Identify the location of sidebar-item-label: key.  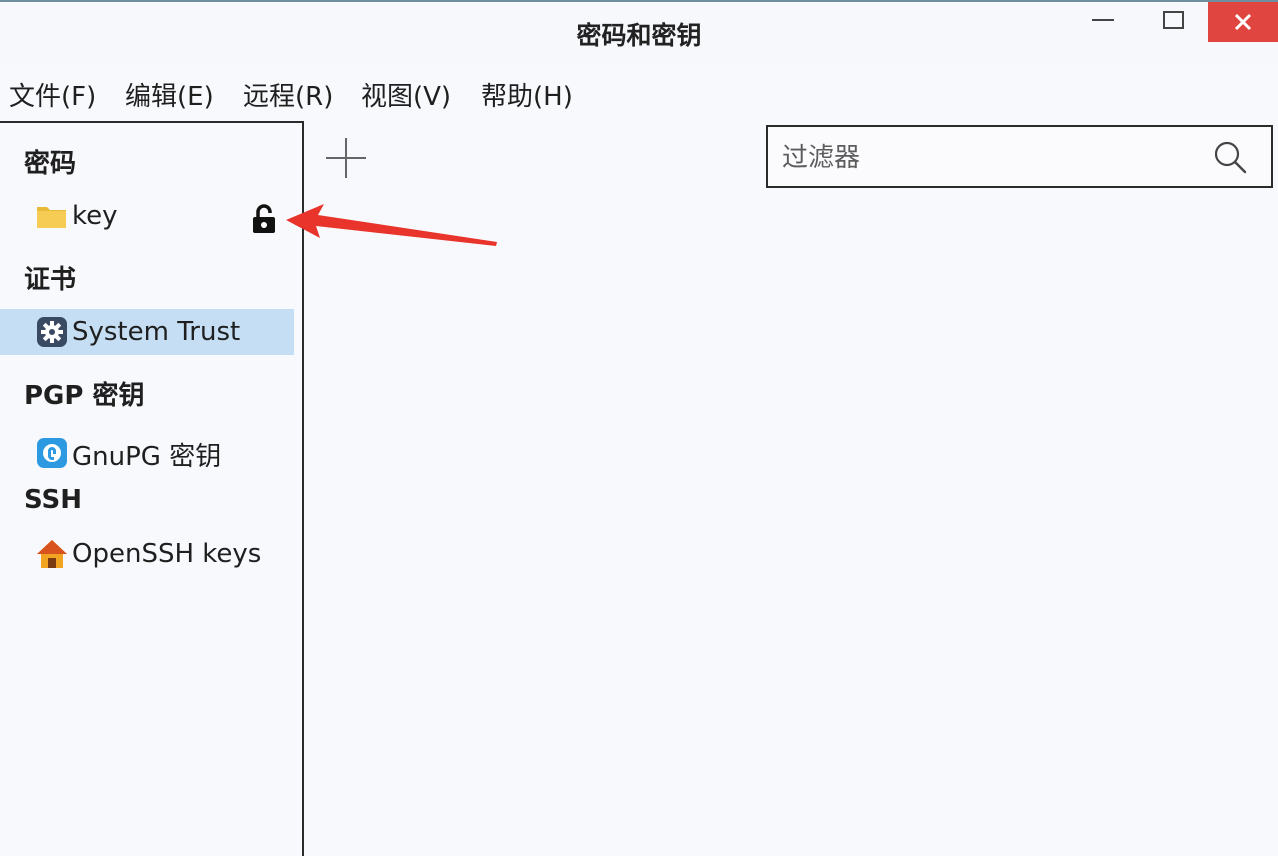
(95, 216).